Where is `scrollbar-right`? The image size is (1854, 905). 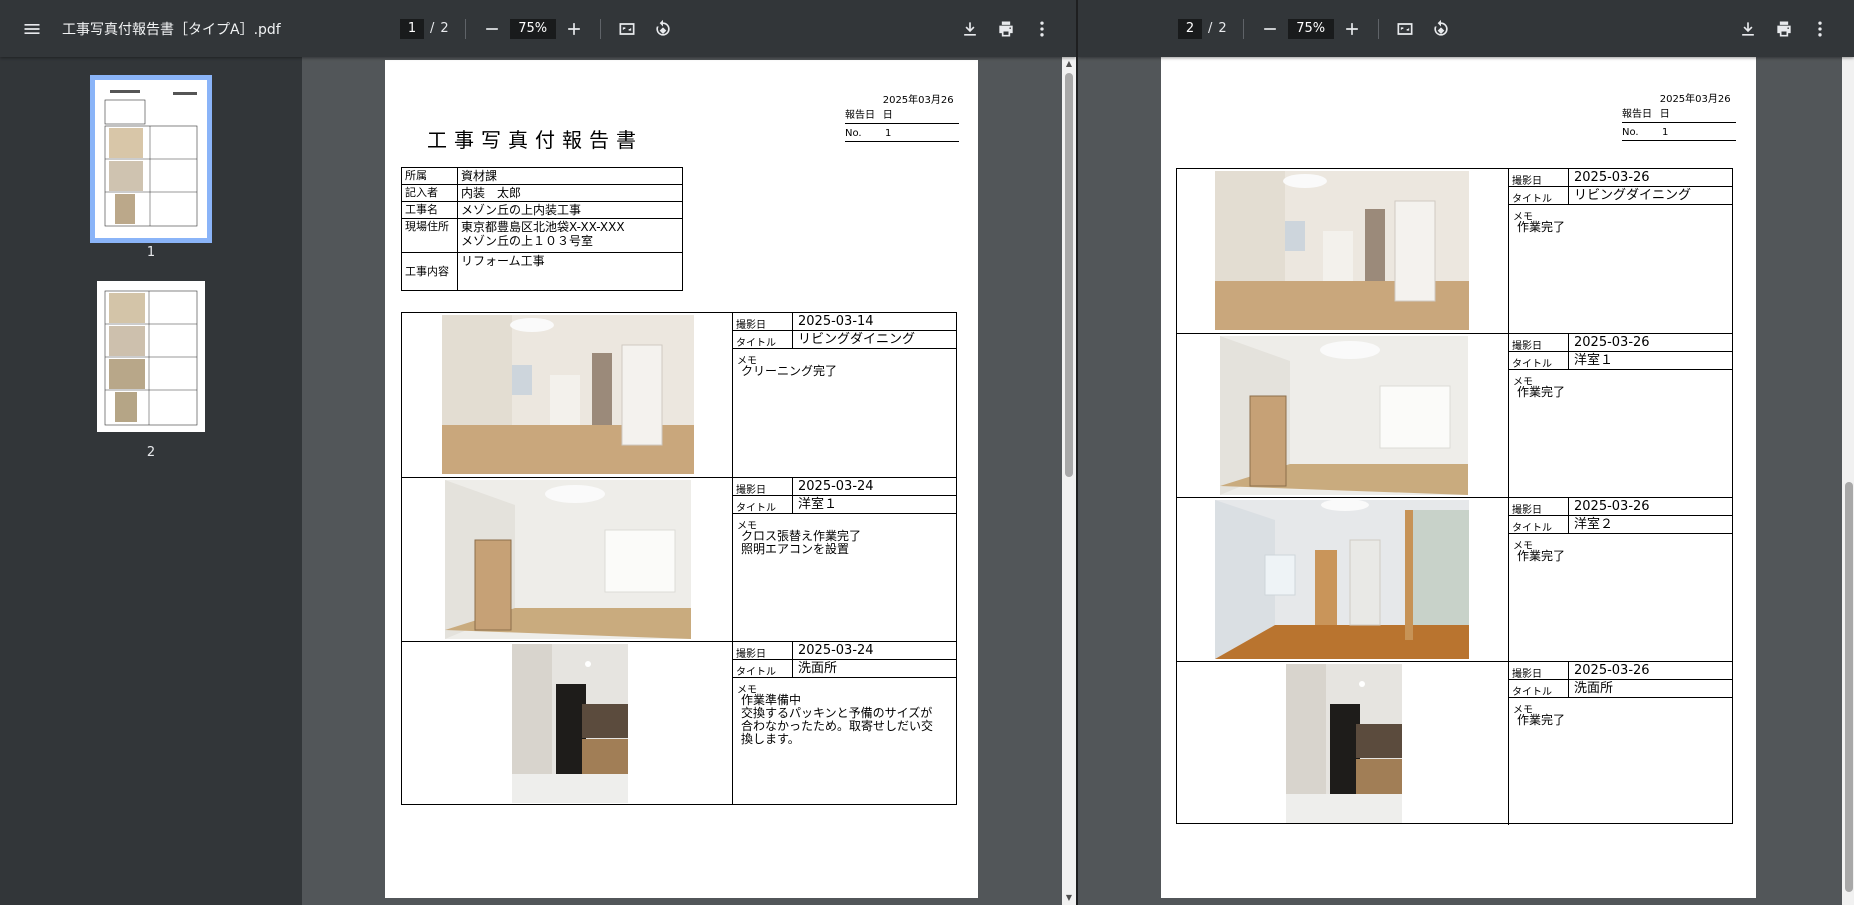 scrollbar-right is located at coordinates (1848, 481).